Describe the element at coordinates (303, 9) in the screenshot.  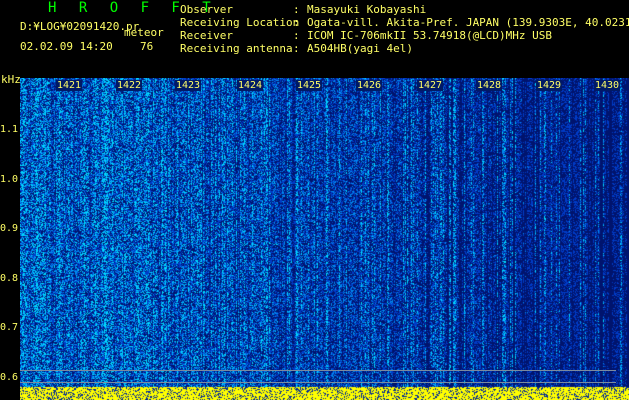
I see `info-row-observer: Observer: Masayuki Kobayashi` at that location.